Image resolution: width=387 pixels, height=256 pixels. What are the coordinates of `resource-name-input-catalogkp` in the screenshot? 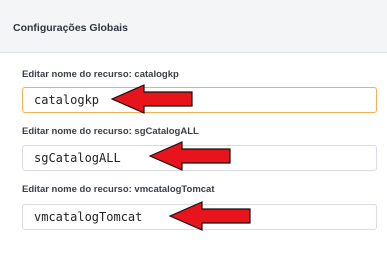 It's located at (199, 100).